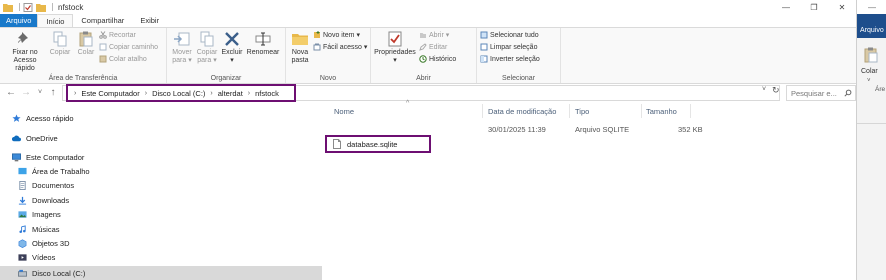 The image size is (886, 280). I want to click on history-button: Histórico, so click(437, 59).